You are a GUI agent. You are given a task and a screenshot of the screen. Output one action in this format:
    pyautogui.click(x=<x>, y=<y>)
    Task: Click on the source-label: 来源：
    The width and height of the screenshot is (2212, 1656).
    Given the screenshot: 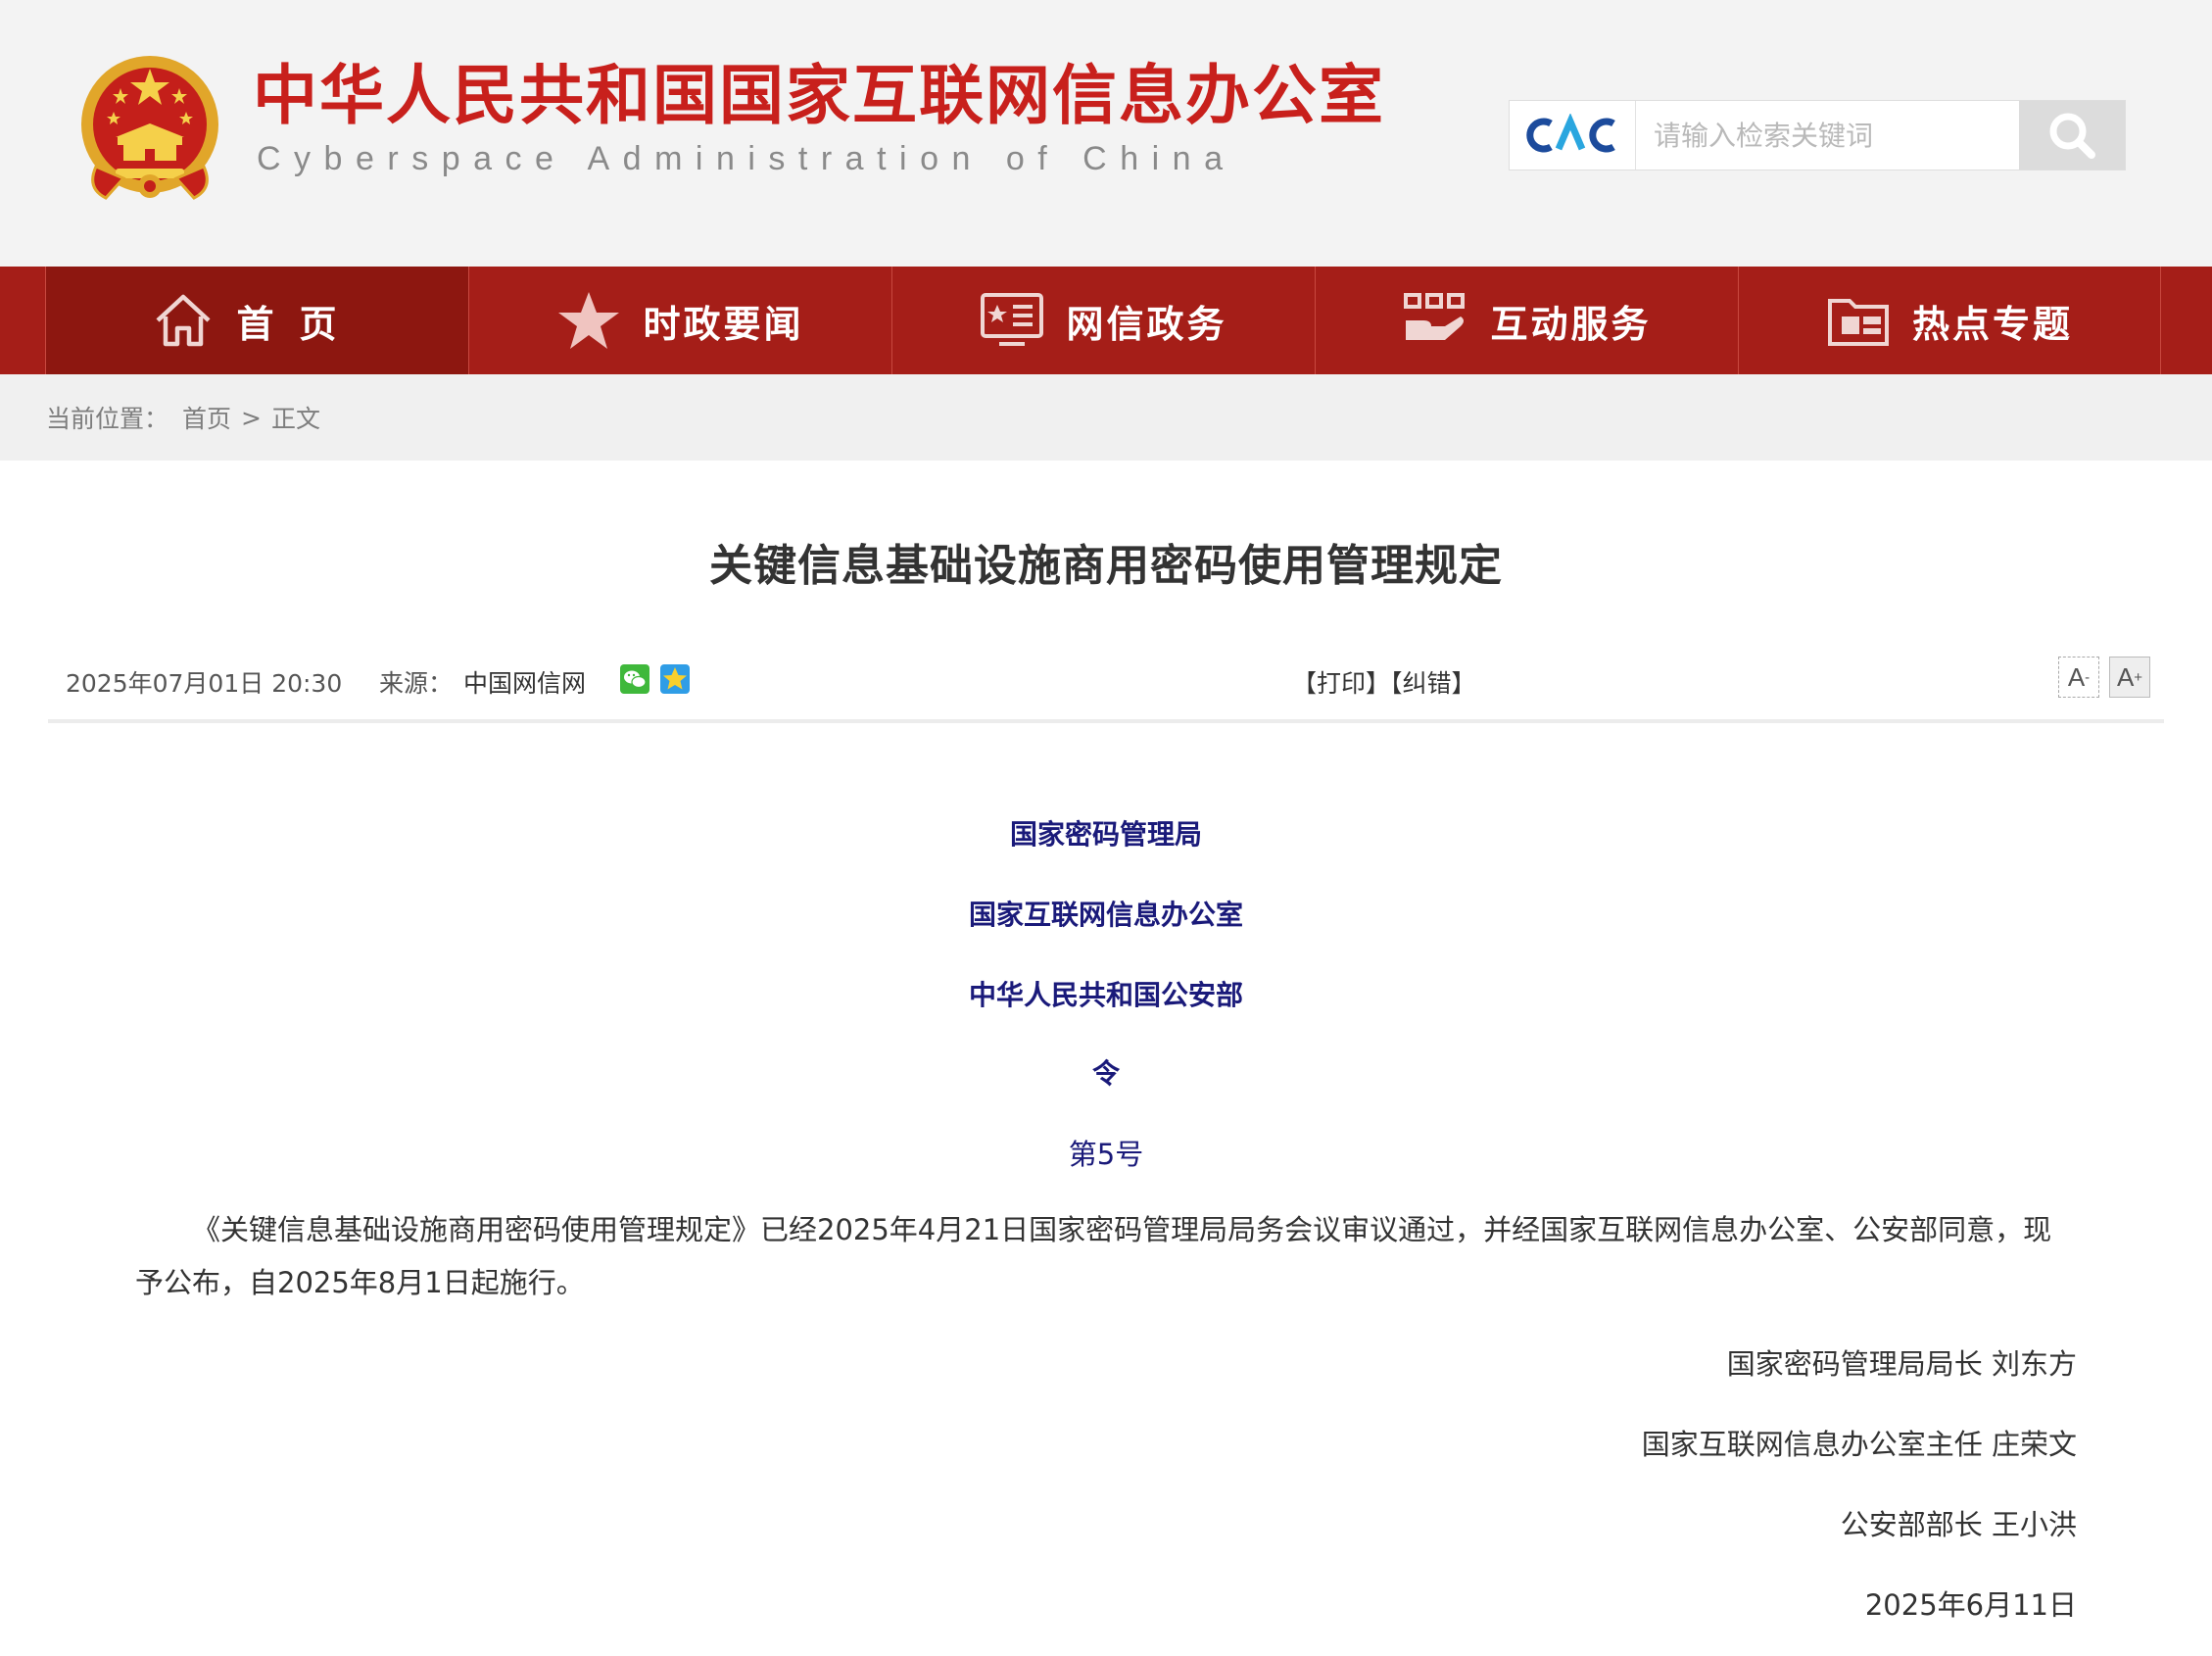 What is the action you would take?
    pyautogui.click(x=416, y=684)
    